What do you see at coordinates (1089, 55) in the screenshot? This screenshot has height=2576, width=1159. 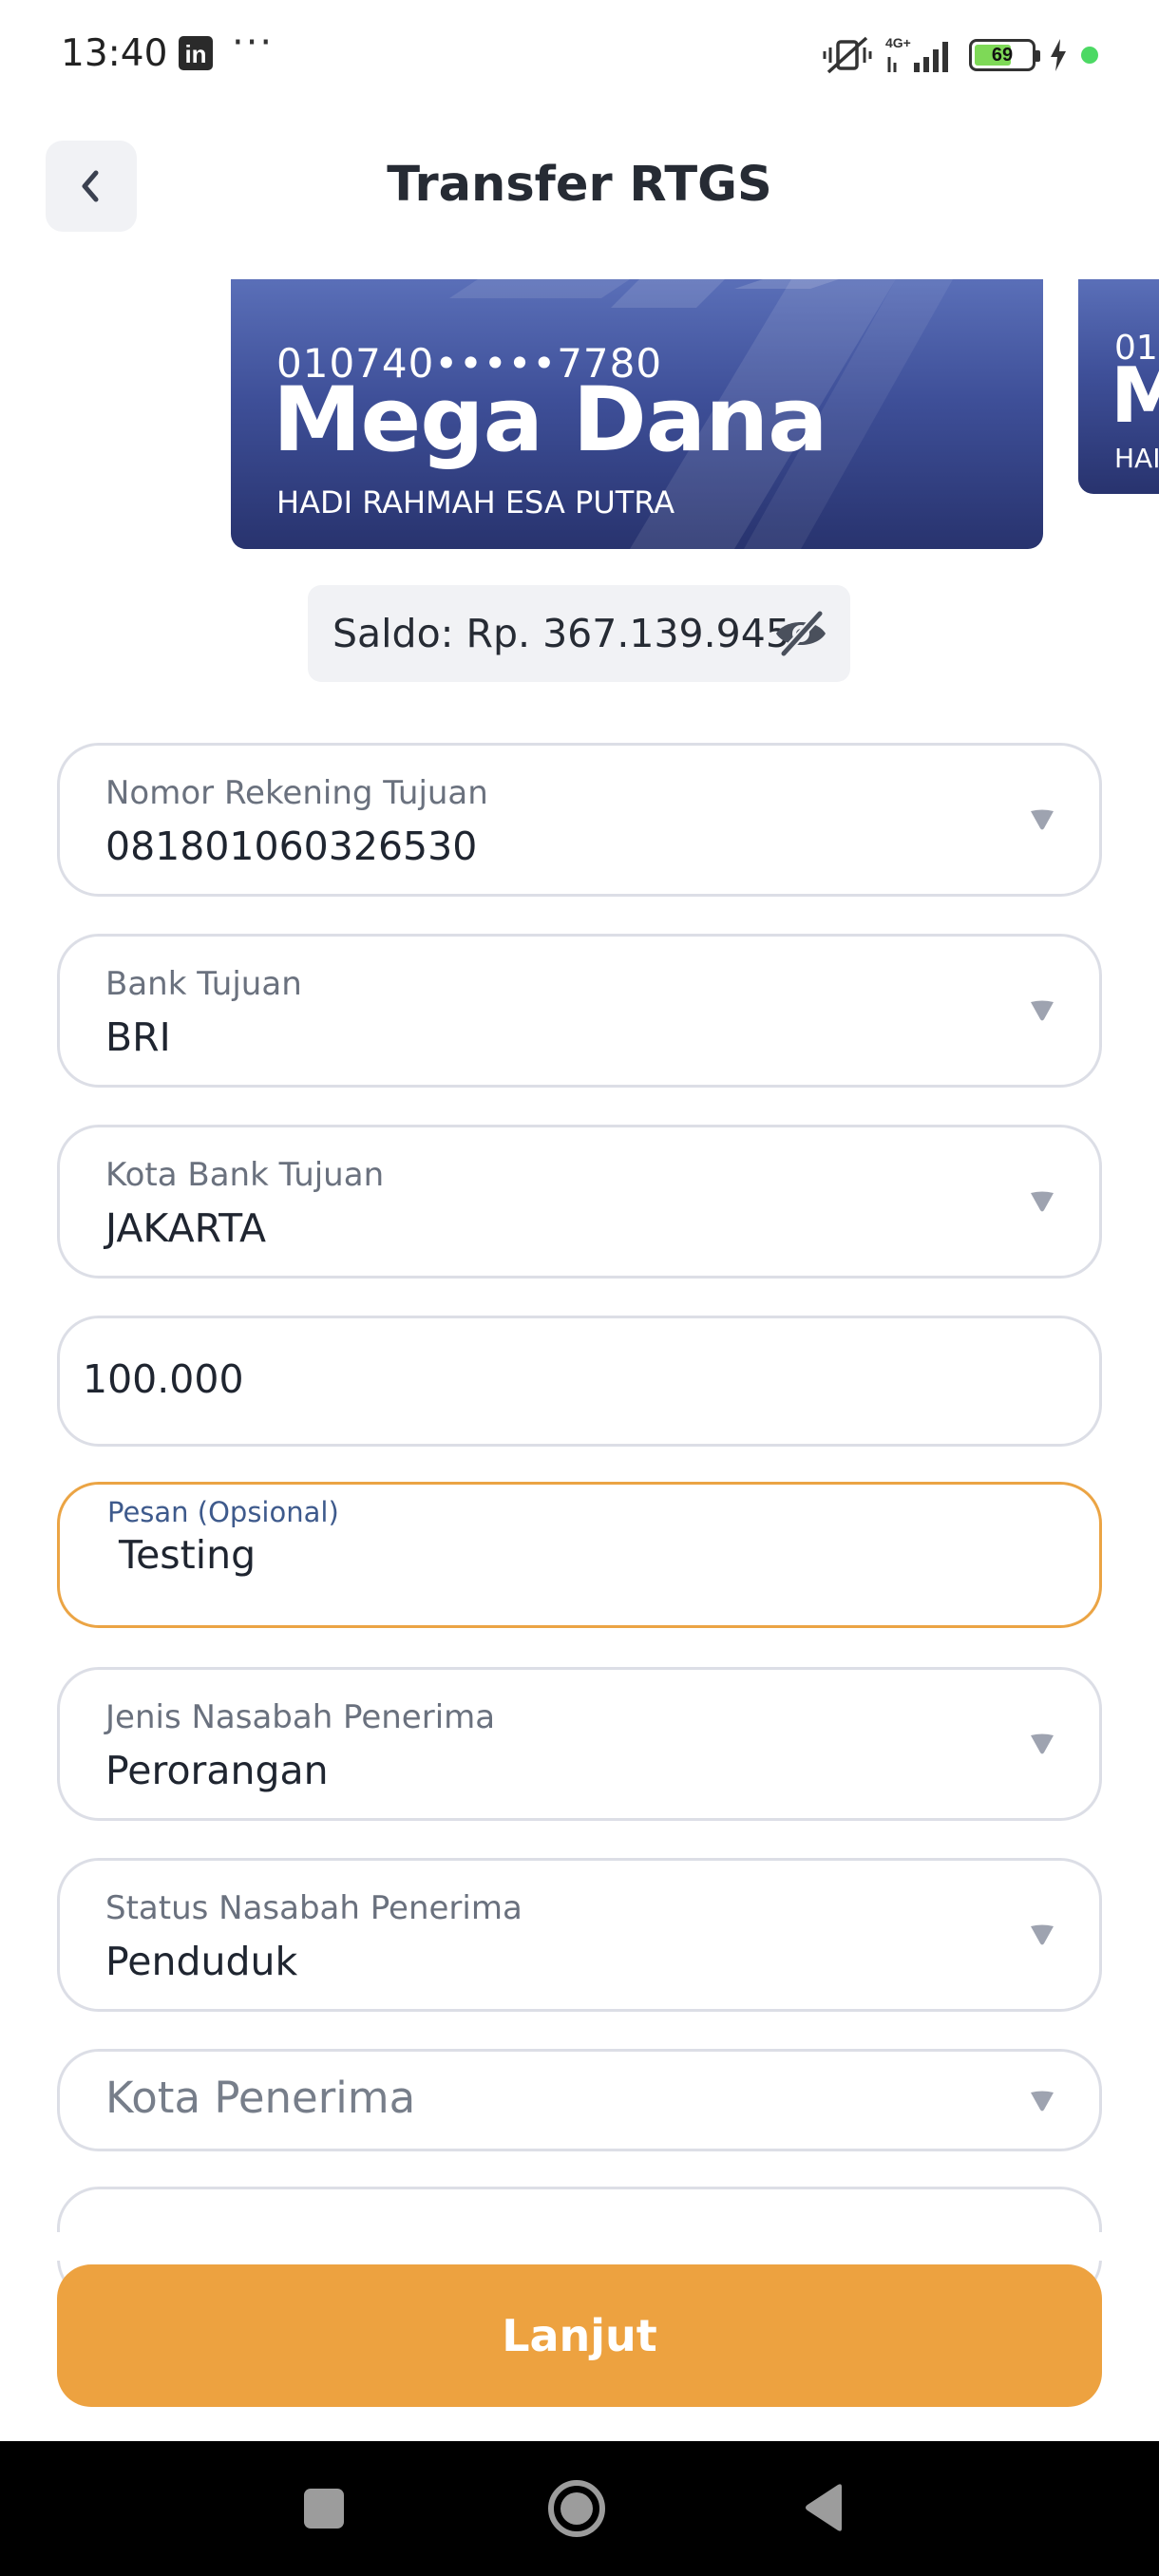 I see `status-dot` at bounding box center [1089, 55].